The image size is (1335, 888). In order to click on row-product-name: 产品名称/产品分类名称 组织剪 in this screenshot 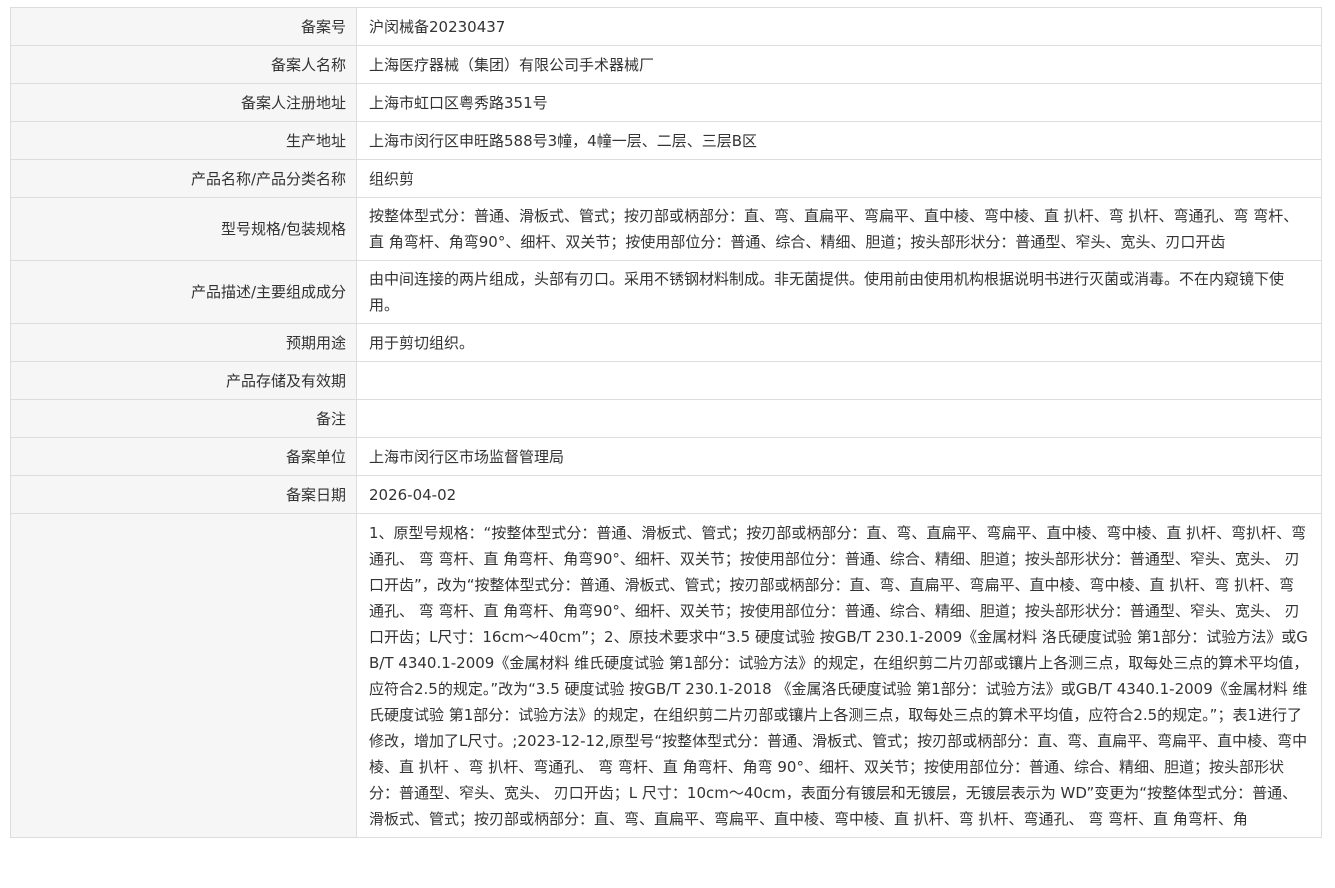, I will do `click(666, 178)`.